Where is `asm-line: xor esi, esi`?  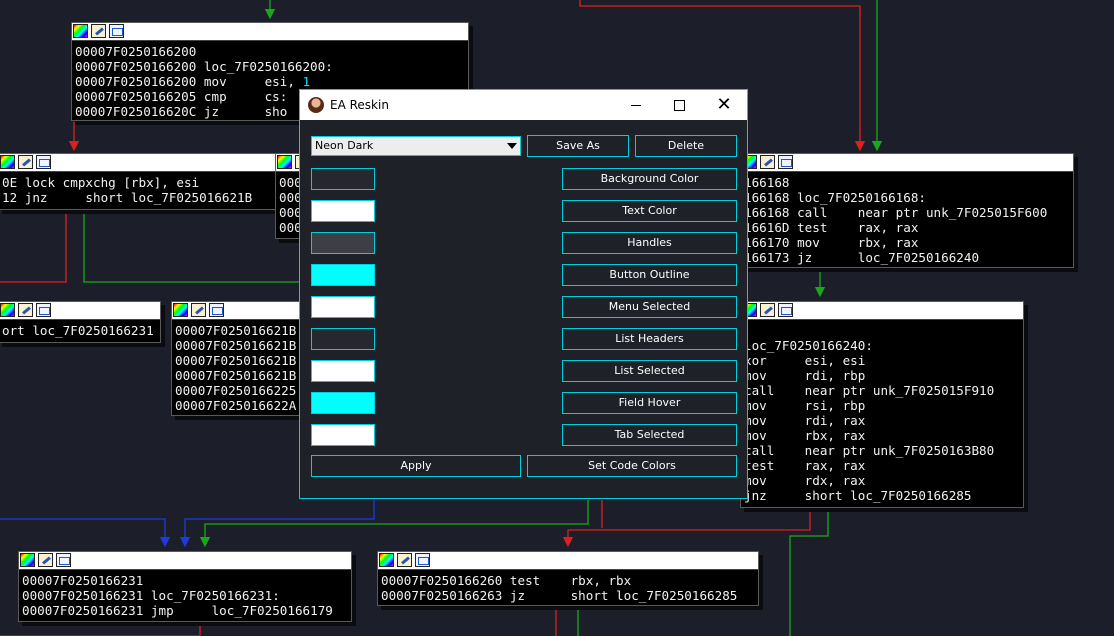
asm-line: xor esi, esi is located at coordinates (882, 360).